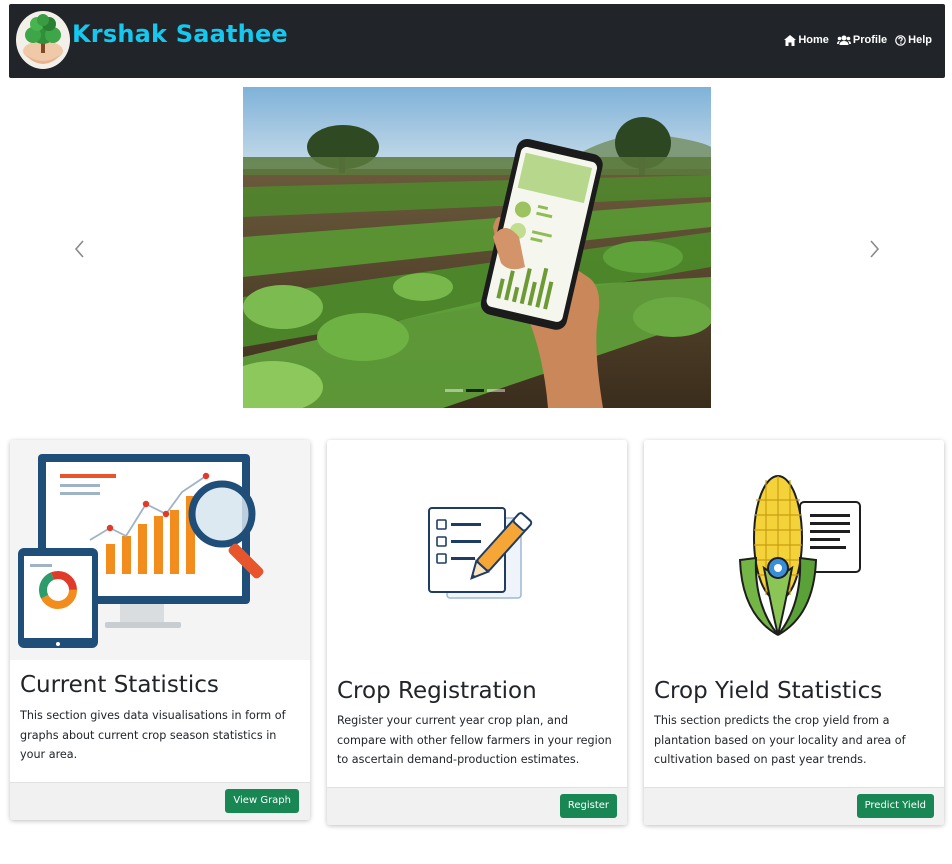 This screenshot has width=952, height=864. I want to click on chevron-left-icon, so click(79, 249).